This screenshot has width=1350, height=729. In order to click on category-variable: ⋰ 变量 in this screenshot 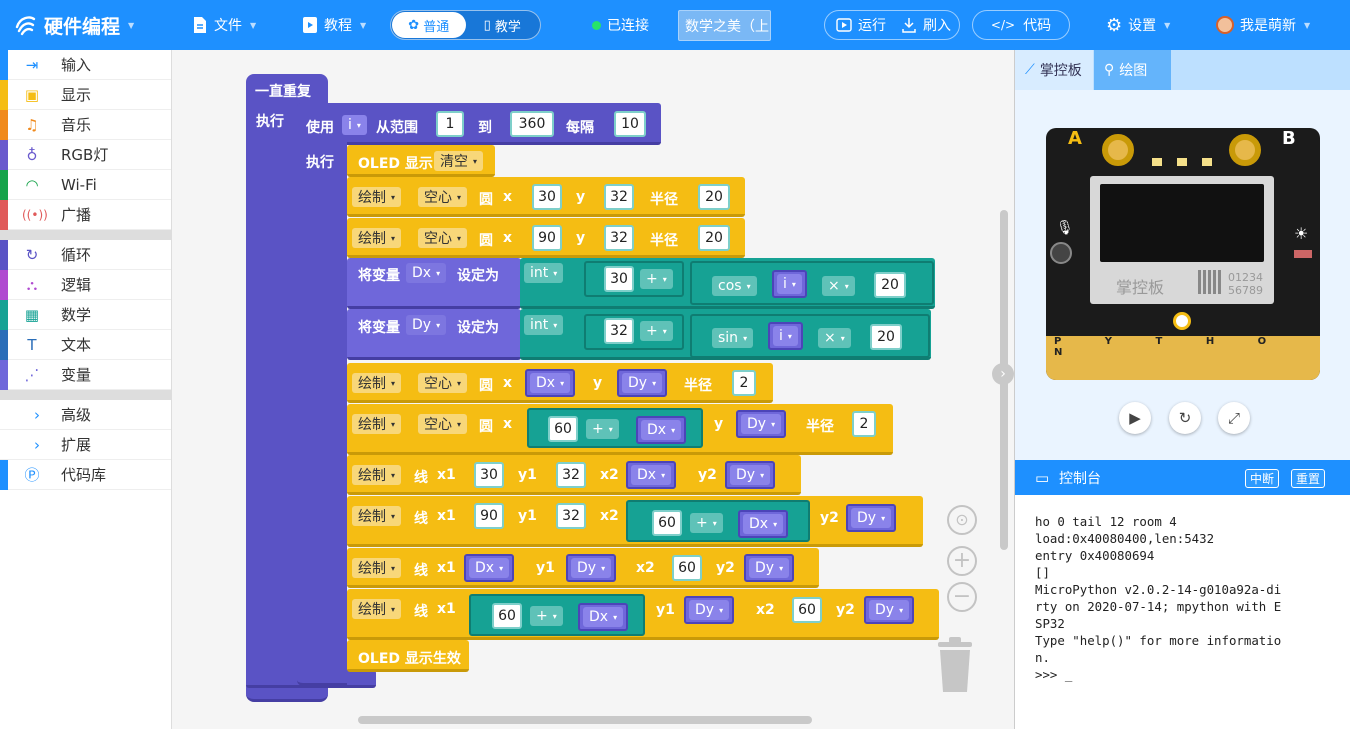, I will do `click(85, 375)`.